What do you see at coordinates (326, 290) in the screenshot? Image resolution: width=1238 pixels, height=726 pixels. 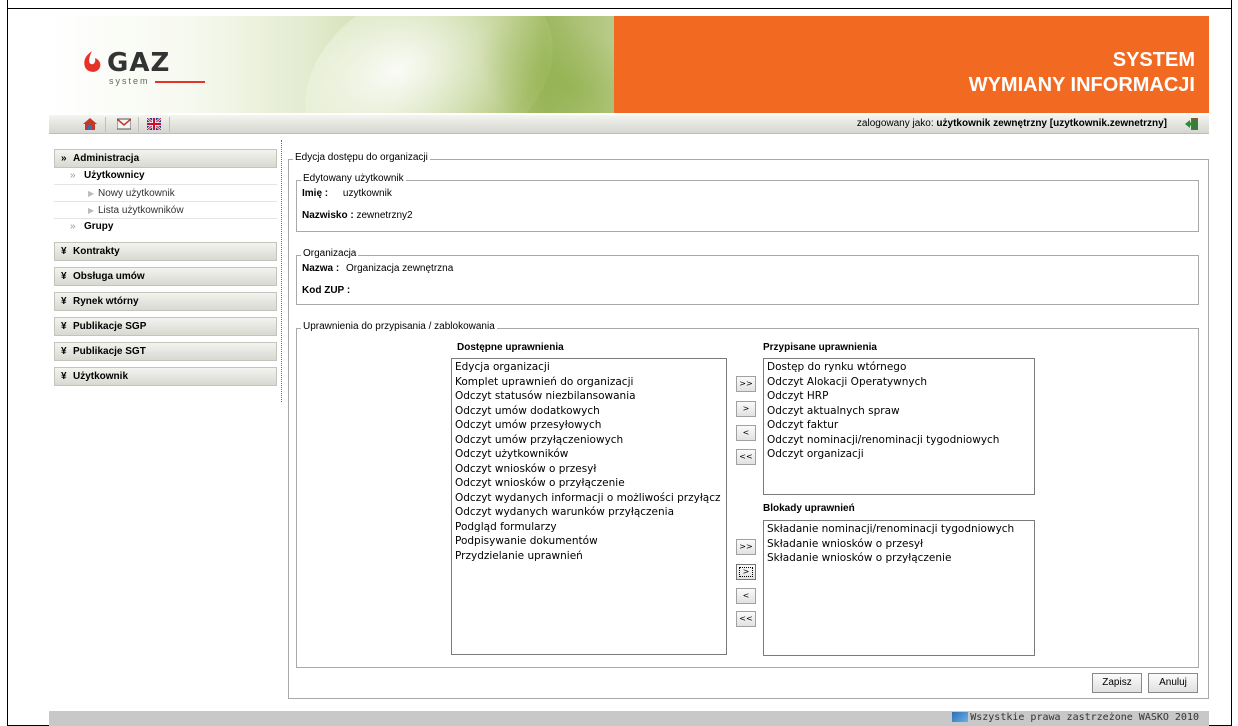 I see `zup-code-label: Kod ZUP :` at bounding box center [326, 290].